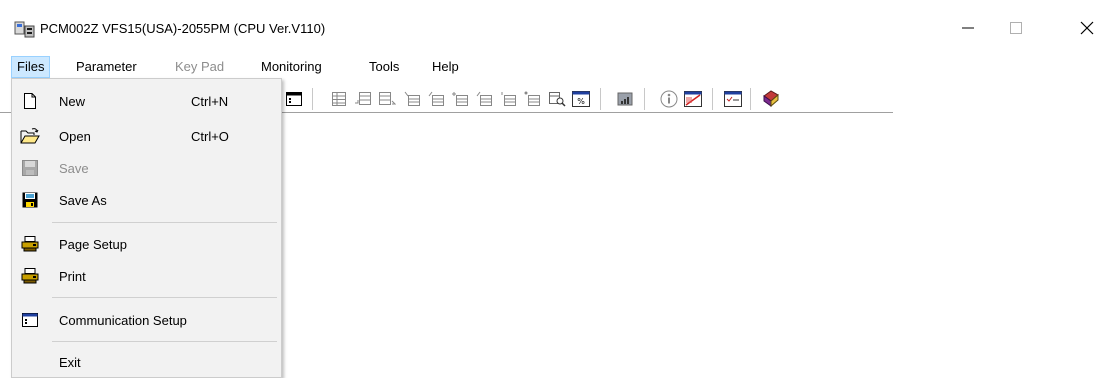 The image size is (1110, 378). I want to click on info-toolbar-button, so click(669, 99).